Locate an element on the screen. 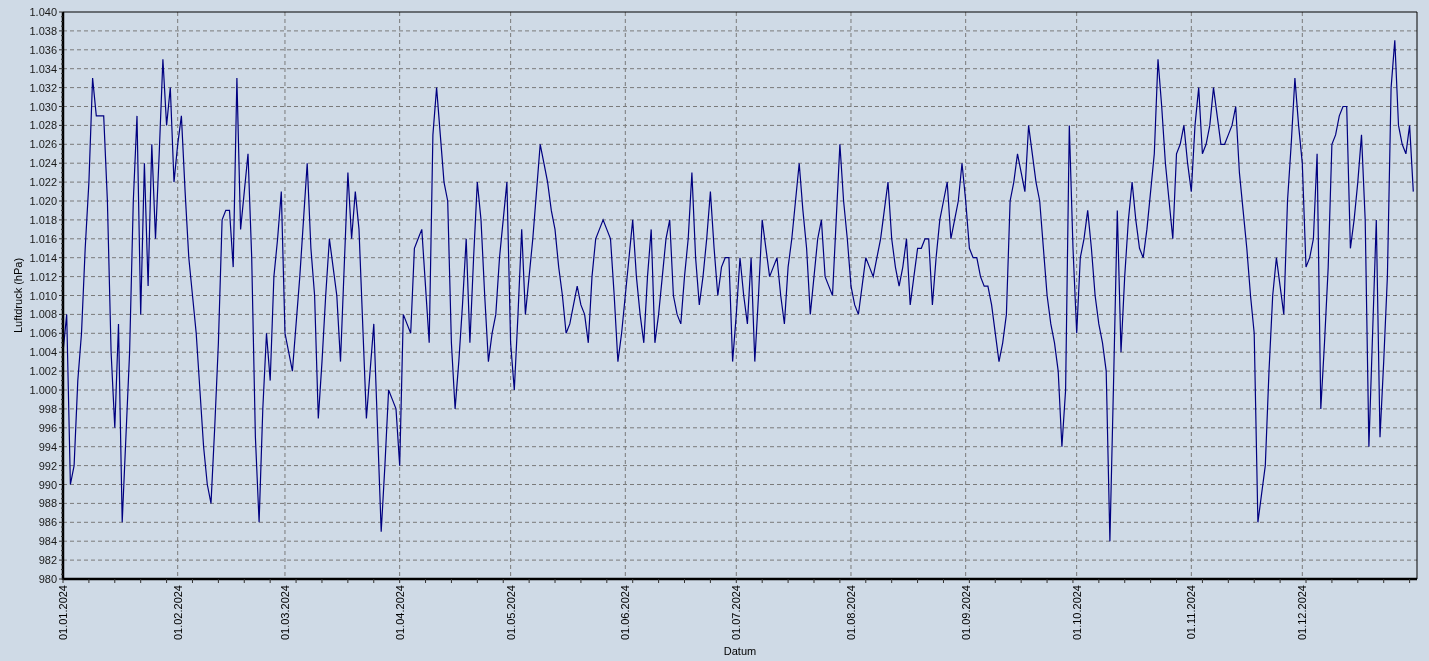 The height and width of the screenshot is (661, 1429). y-tick-label: 1.024 is located at coordinates (43, 163).